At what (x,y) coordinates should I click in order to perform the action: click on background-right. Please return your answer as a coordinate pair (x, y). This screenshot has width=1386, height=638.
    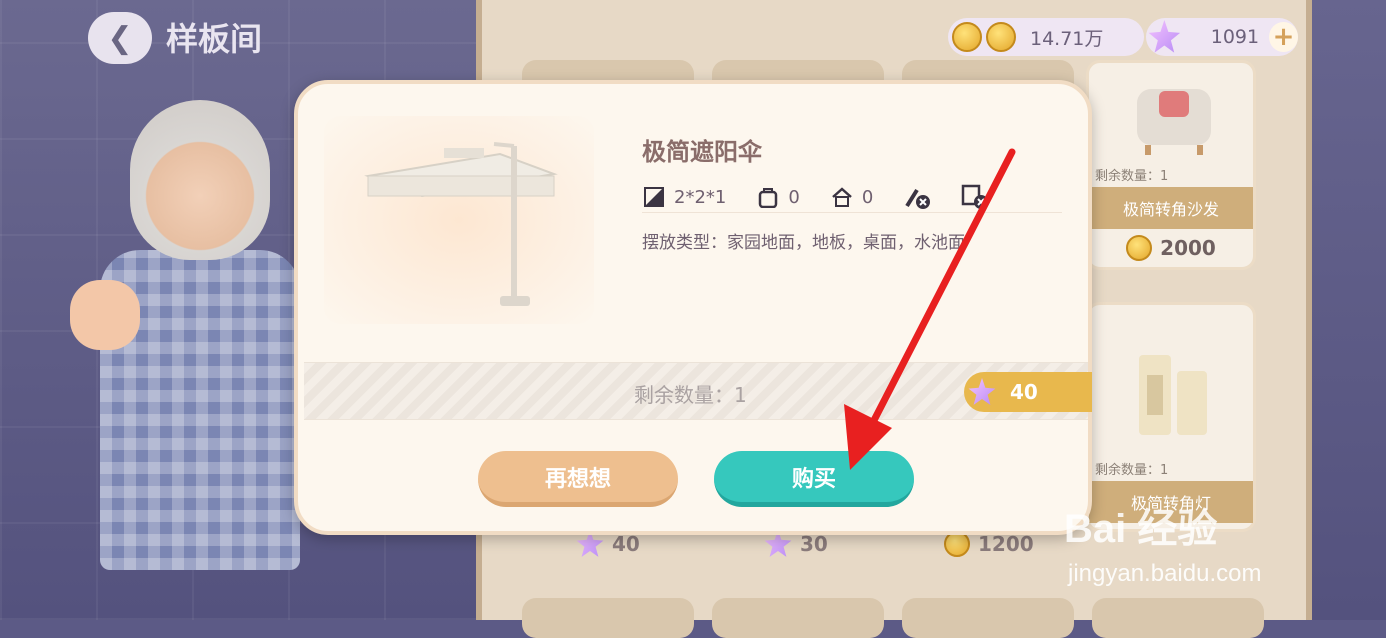
    Looking at the image, I should click on (1343, 310).